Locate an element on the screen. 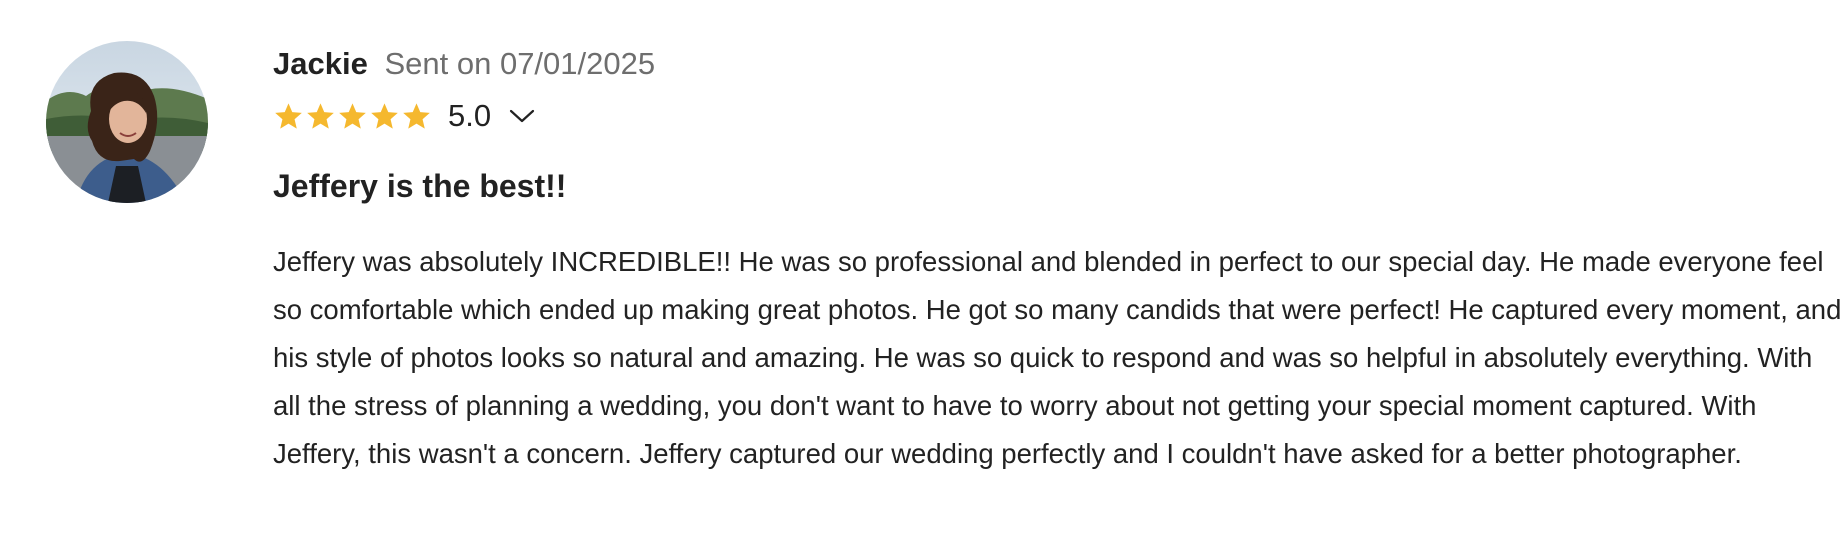  rating-value: 5.0 is located at coordinates (470, 115).